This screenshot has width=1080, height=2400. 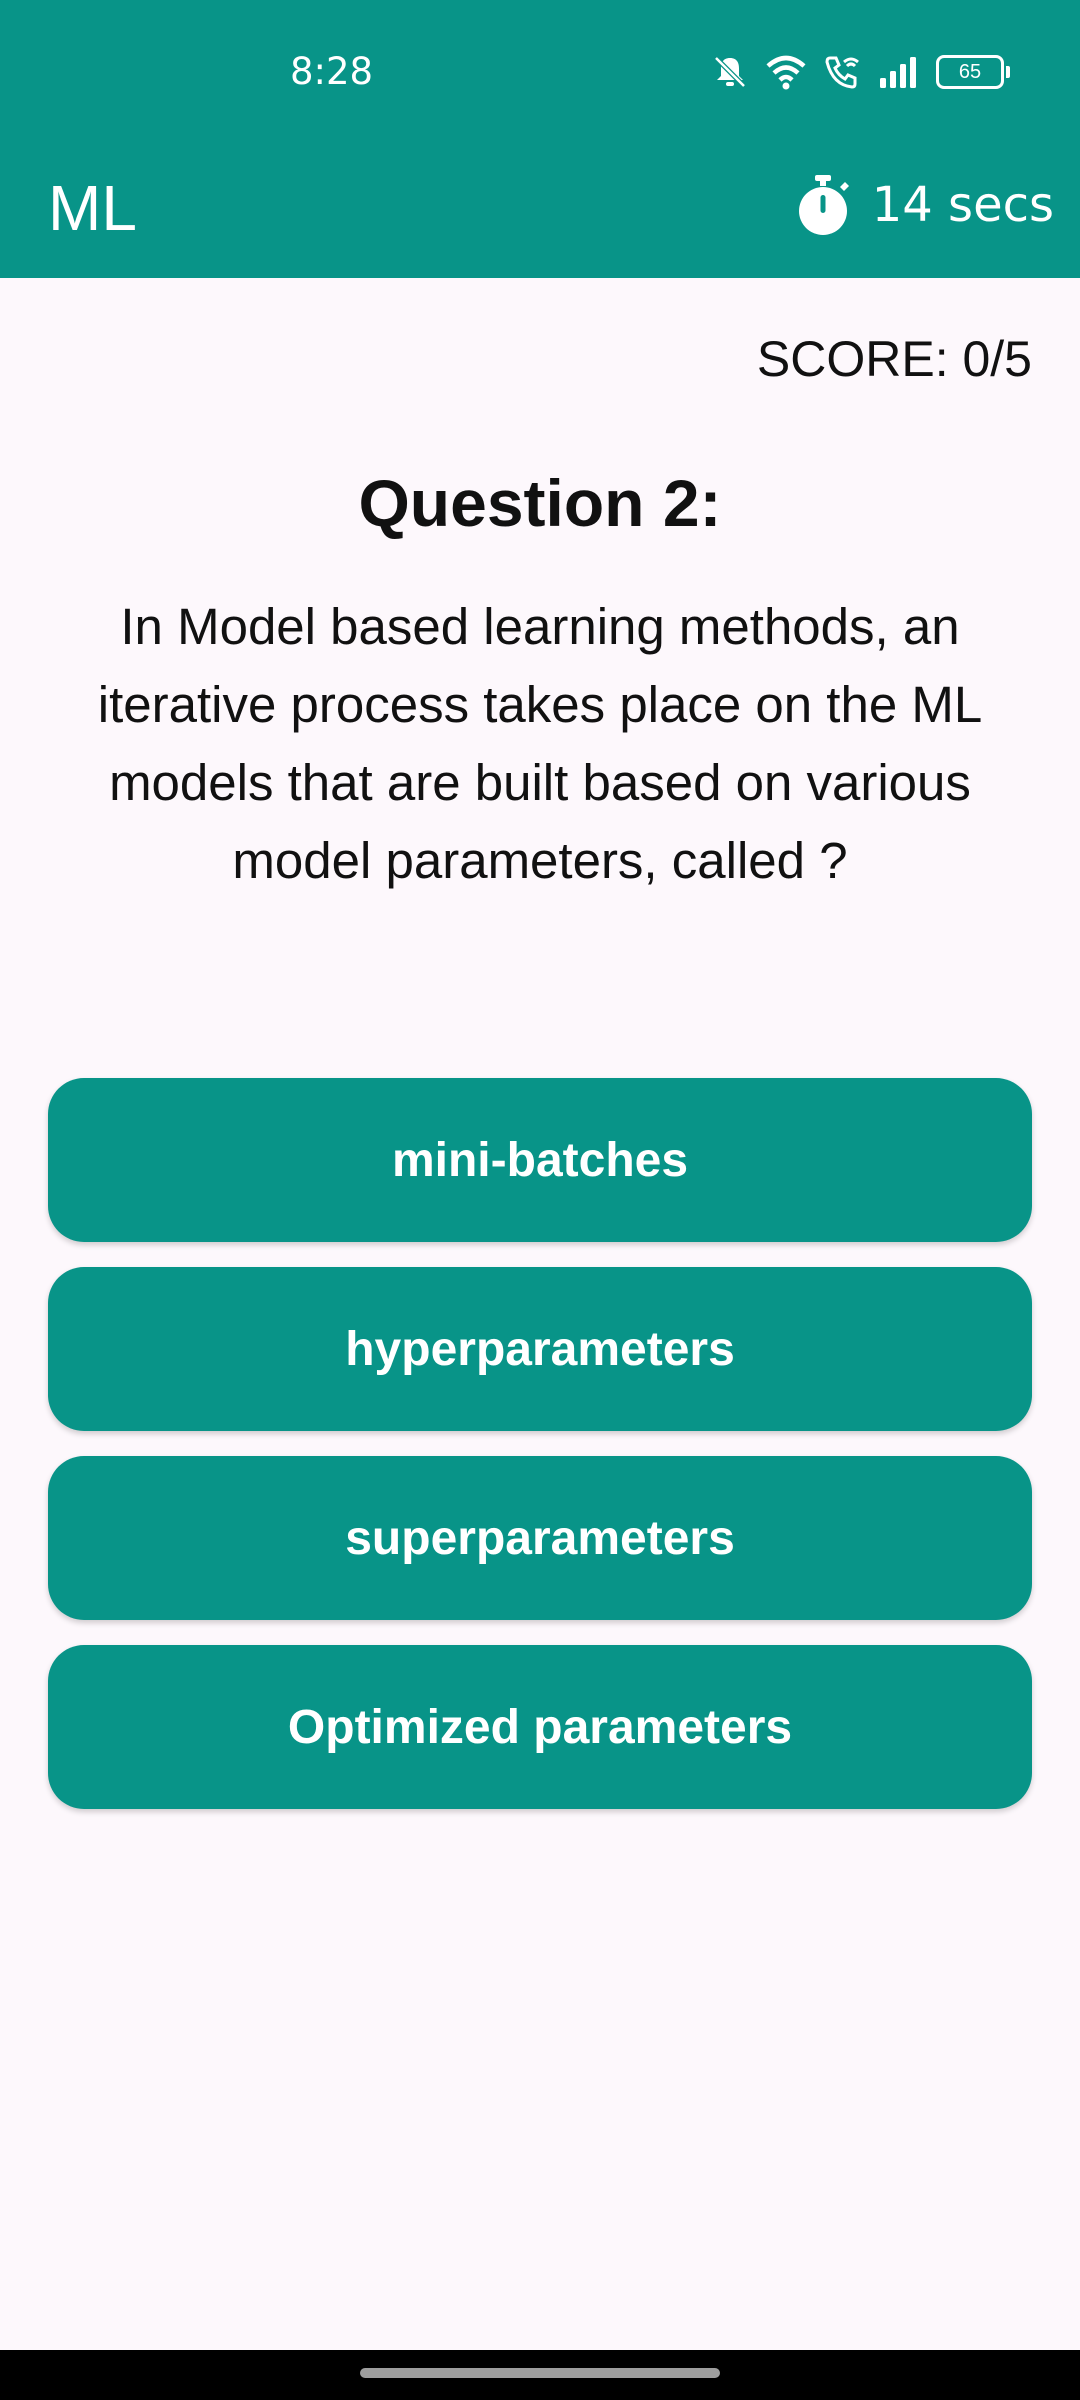 What do you see at coordinates (842, 72) in the screenshot?
I see `wifi-call-icon` at bounding box center [842, 72].